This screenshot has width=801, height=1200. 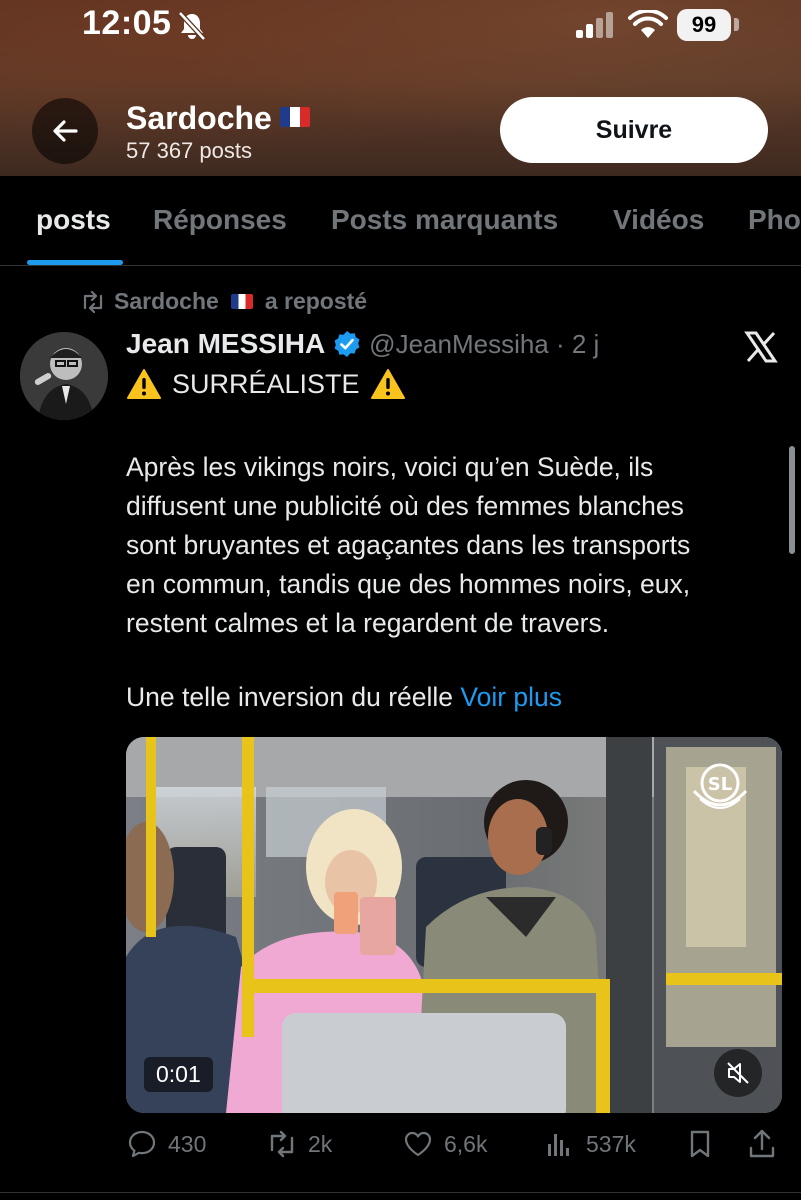 I want to click on like-count: 6,6k, so click(x=466, y=1143).